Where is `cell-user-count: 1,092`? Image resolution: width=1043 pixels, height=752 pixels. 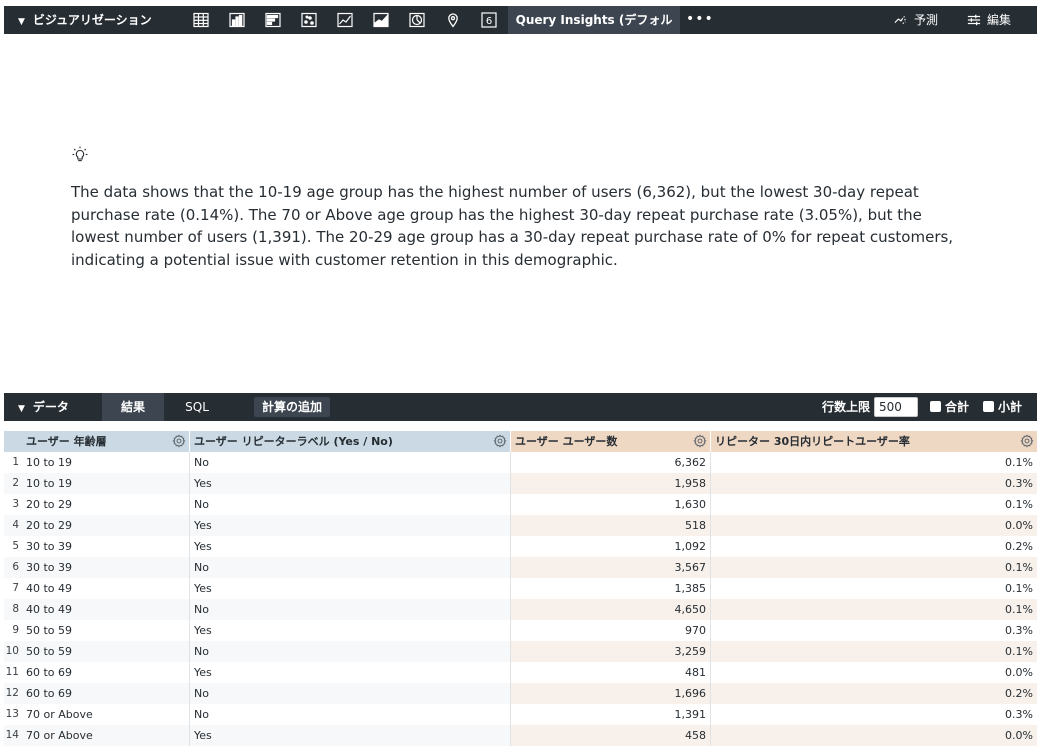
cell-user-count: 1,092 is located at coordinates (611, 546).